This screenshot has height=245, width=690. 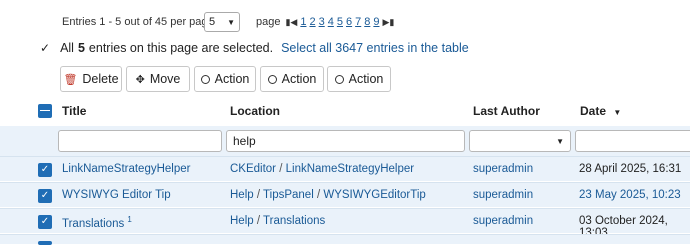 What do you see at coordinates (312, 22) in the screenshot?
I see `page-link-2: 2` at bounding box center [312, 22].